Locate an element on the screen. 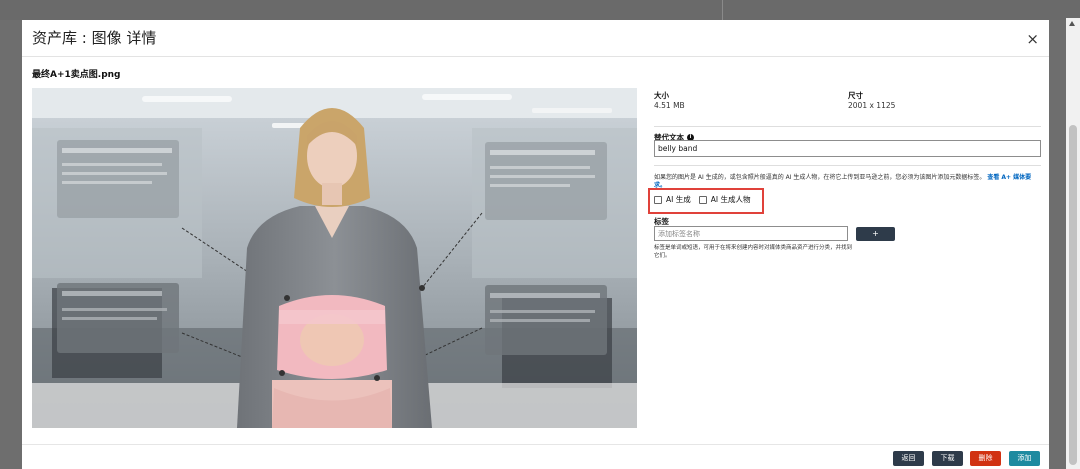 The height and width of the screenshot is (469, 1080). size-block: 大小 4.51 MB is located at coordinates (669, 100).